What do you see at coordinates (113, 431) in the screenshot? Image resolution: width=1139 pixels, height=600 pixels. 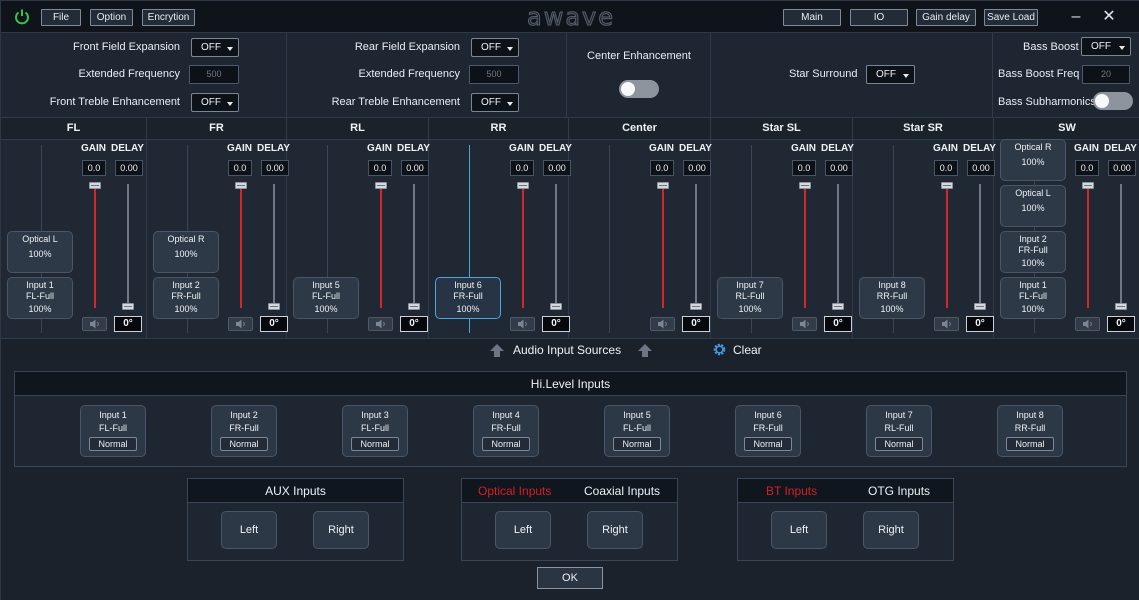 I see `hilevel-input-1-button: Input 1 FL-Full Normal` at bounding box center [113, 431].